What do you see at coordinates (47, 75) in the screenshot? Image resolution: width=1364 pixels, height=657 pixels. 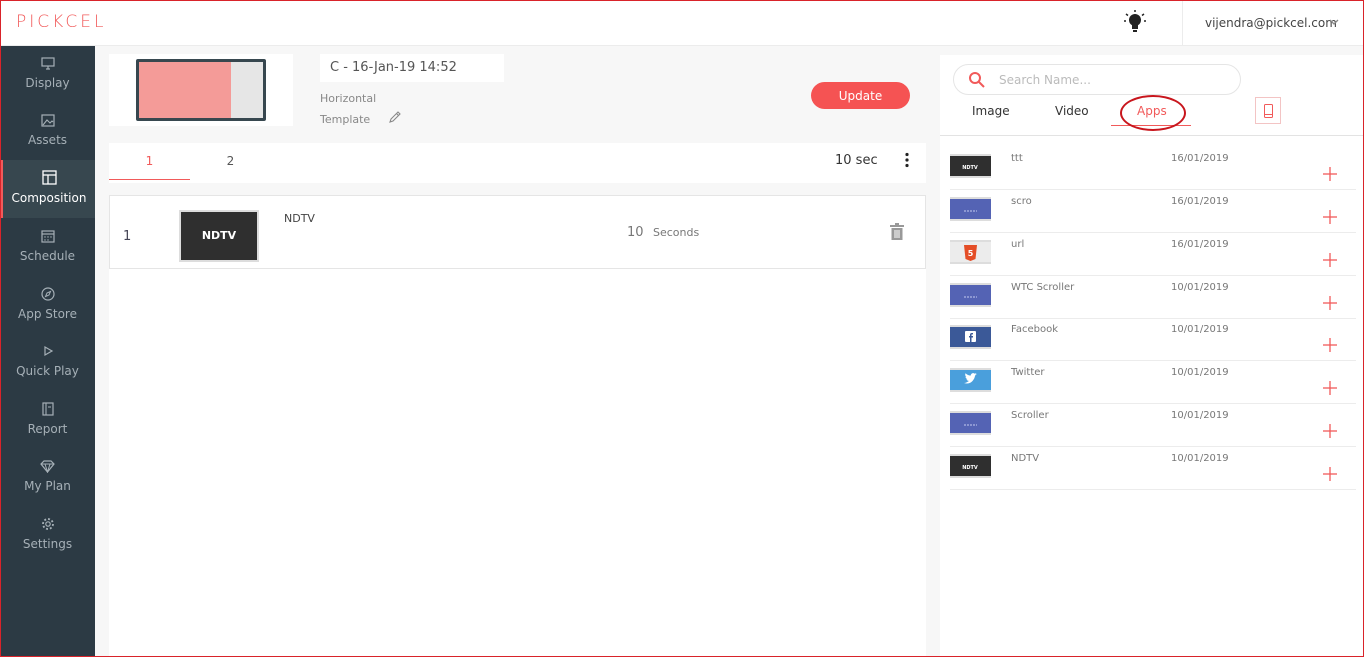 I see `sidebar-item-display: Display` at bounding box center [47, 75].